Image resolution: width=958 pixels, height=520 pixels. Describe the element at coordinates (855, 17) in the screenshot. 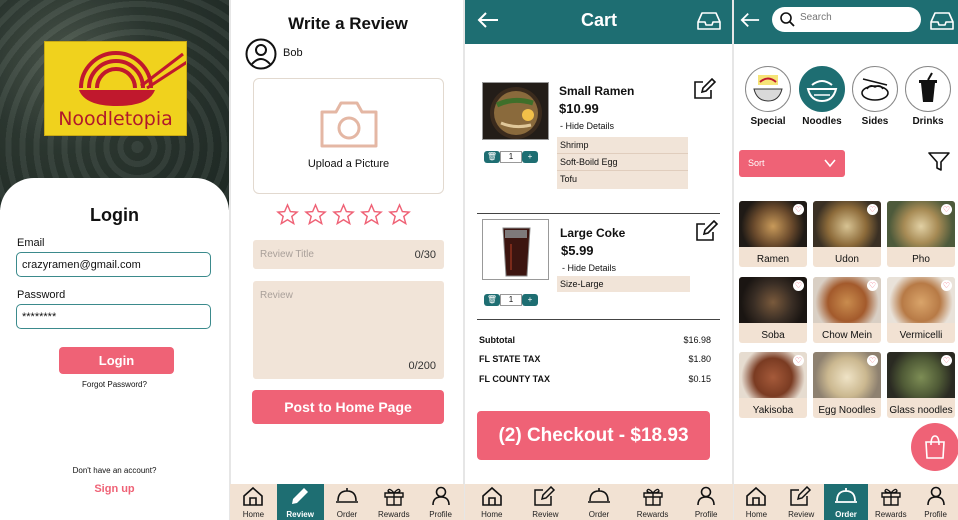

I see `search-input` at that location.